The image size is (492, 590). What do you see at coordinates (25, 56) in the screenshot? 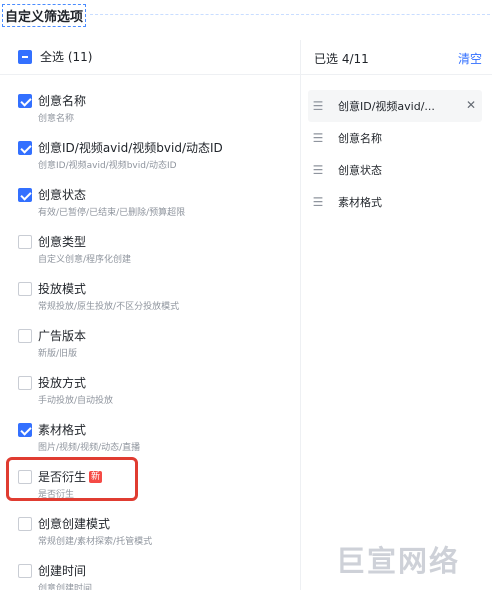
I see `indeterminate-checkbox-icon` at bounding box center [25, 56].